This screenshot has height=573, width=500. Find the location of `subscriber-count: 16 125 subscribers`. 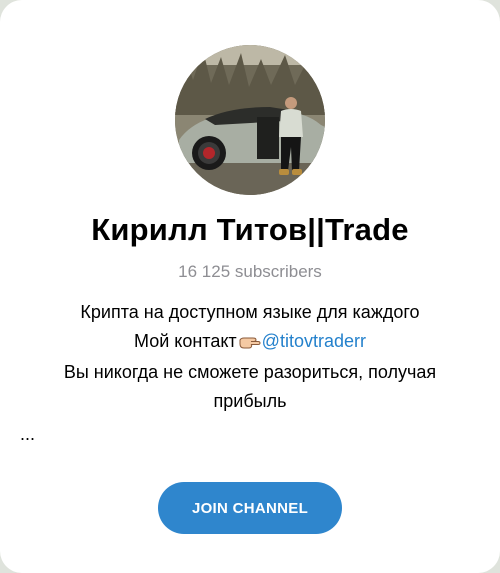

subscriber-count: 16 125 subscribers is located at coordinates (250, 271).